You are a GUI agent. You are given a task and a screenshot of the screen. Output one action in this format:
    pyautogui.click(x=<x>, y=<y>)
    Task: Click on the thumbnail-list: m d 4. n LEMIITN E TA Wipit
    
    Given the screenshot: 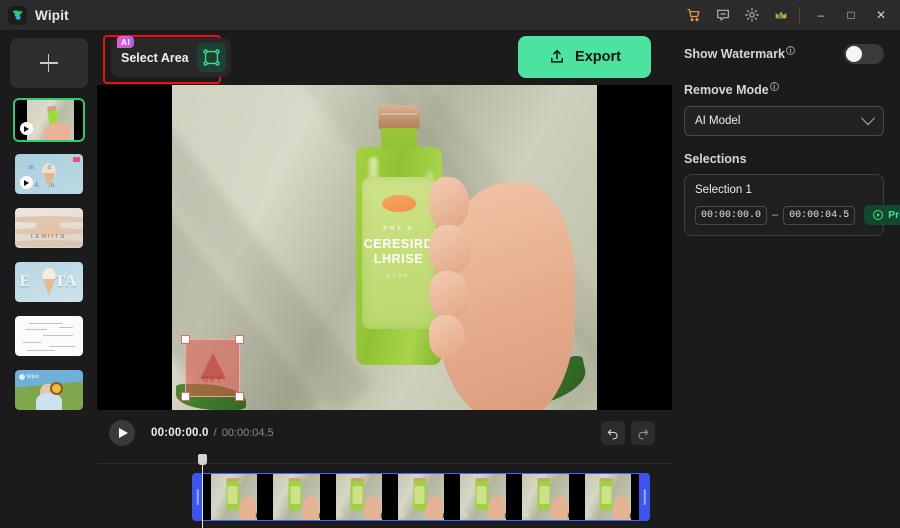 What is the action you would take?
    pyautogui.click(x=48, y=255)
    